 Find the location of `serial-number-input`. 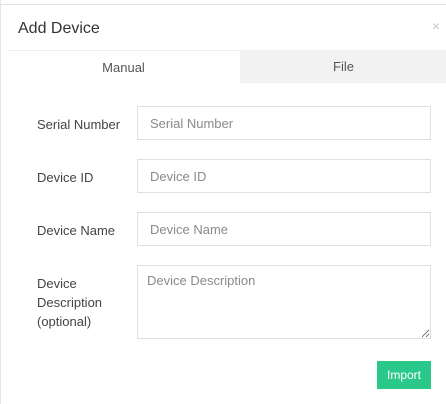

serial-number-input is located at coordinates (284, 123).